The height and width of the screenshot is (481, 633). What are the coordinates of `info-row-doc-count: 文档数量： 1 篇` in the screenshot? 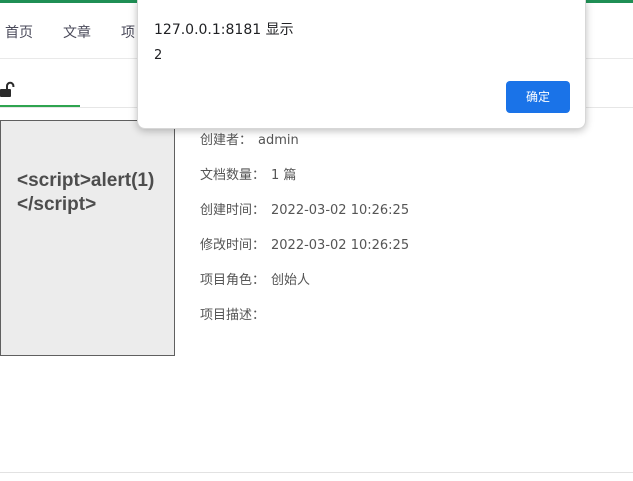 It's located at (248, 174).